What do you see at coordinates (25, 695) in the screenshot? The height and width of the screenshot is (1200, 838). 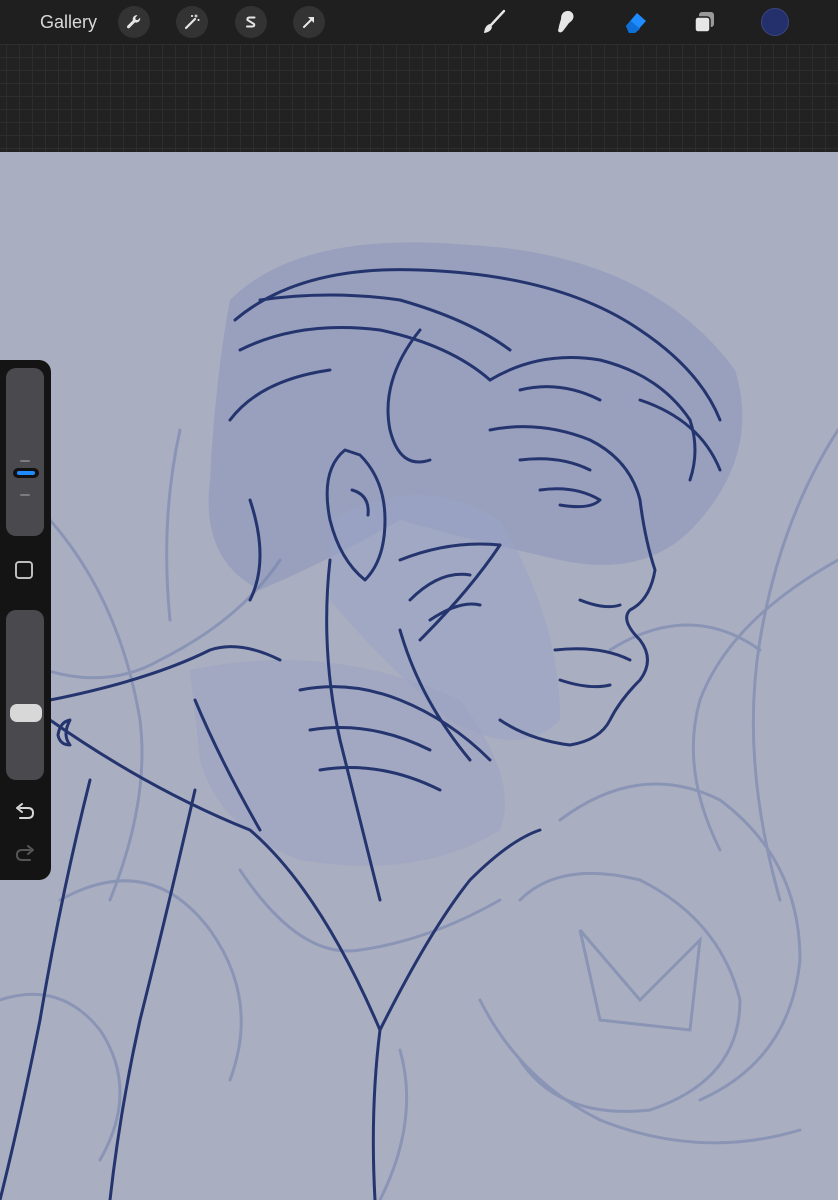 I see `brush-opacity-slider` at bounding box center [25, 695].